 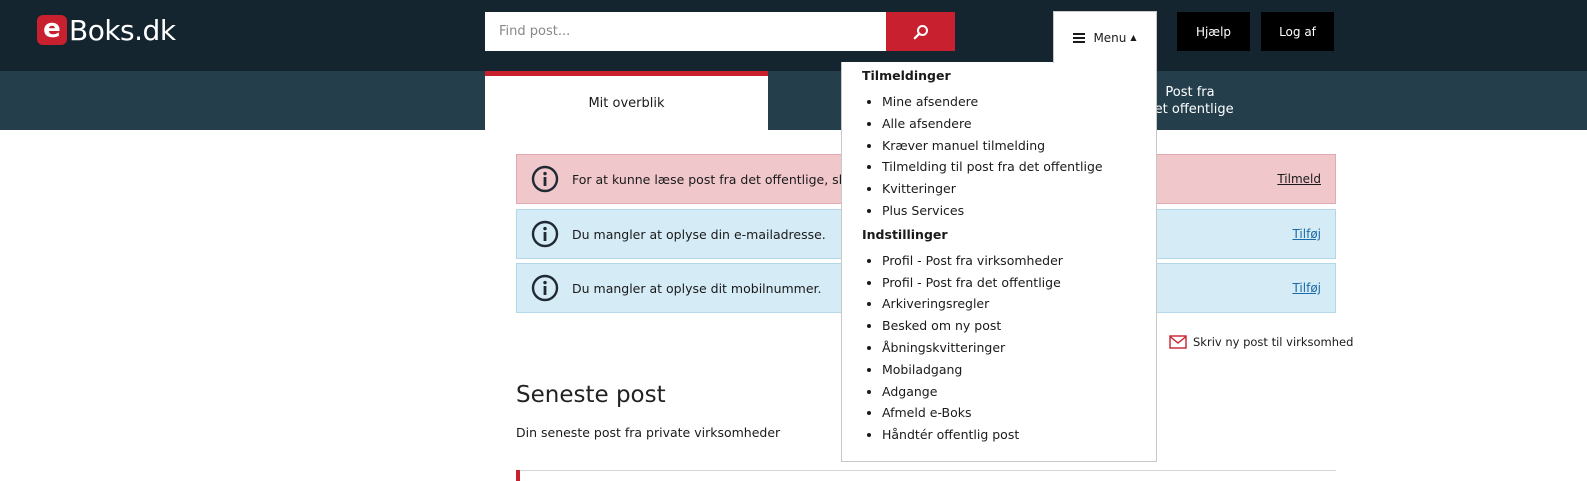 I want to click on menu-item-public-signup: Tilmelding til post fra det offentlige, so click(x=1019, y=168).